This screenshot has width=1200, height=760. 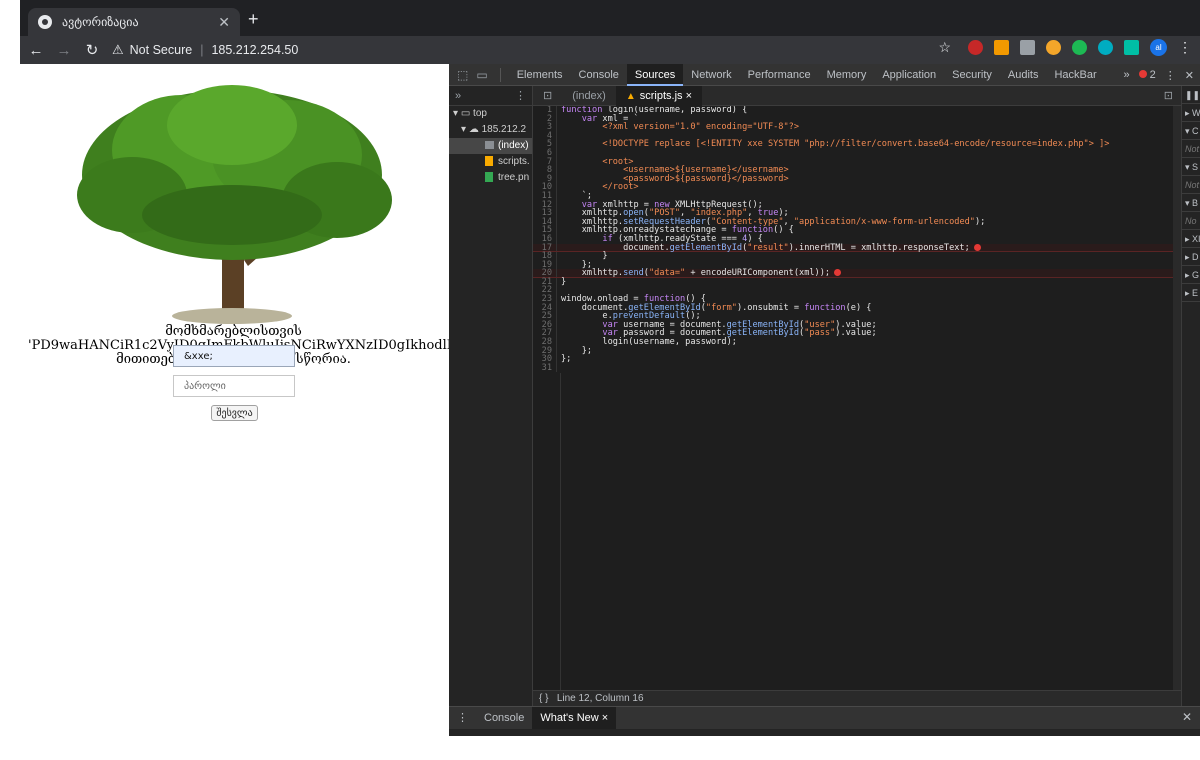 I want to click on line-number: 5, so click(x=545, y=144).